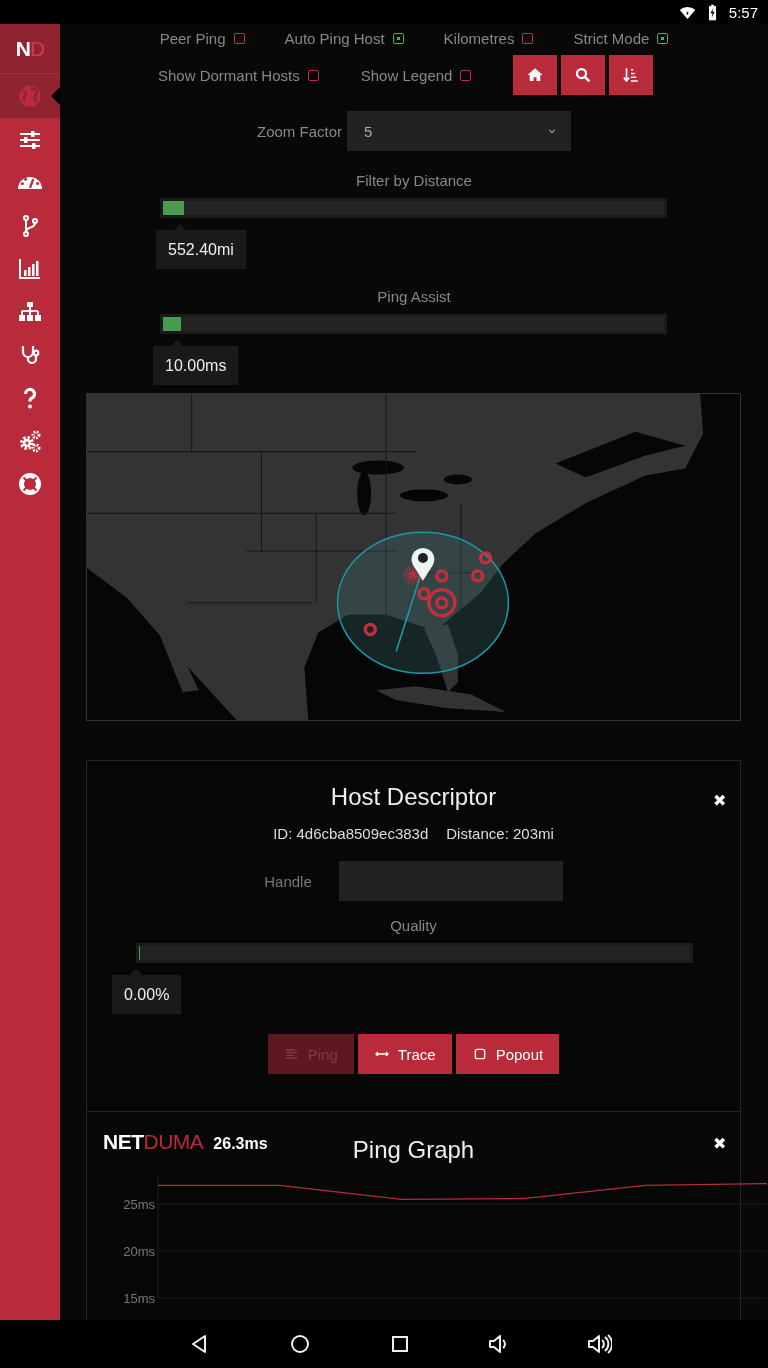 This screenshot has width=768, height=1368. I want to click on option-label: Show Legend, so click(406, 75).